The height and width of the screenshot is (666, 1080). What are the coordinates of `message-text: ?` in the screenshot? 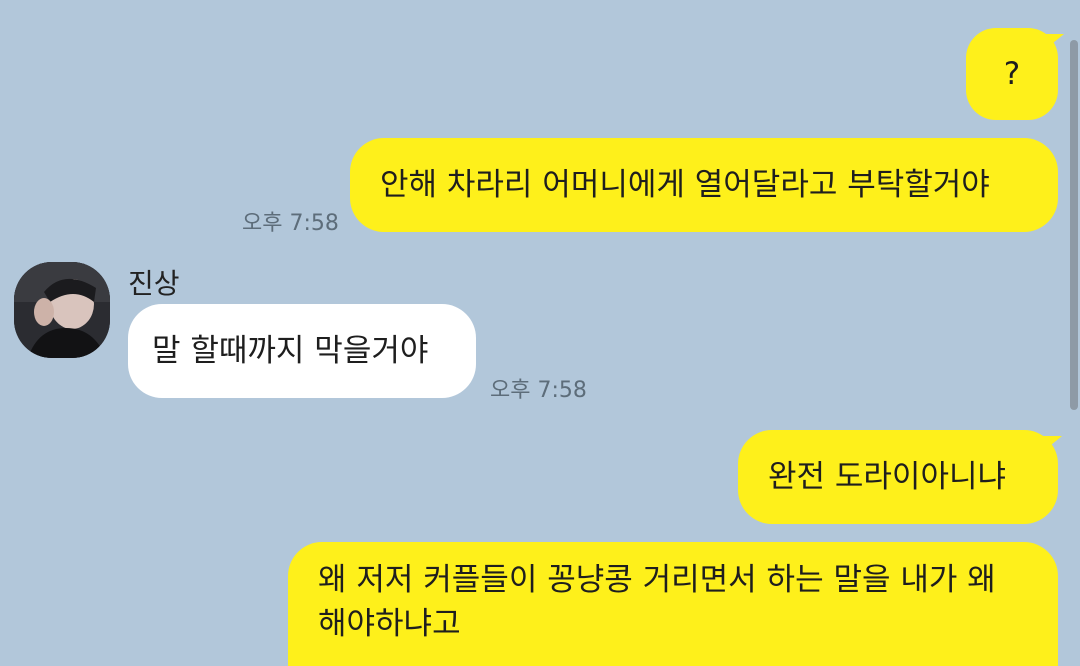 It's located at (1012, 74).